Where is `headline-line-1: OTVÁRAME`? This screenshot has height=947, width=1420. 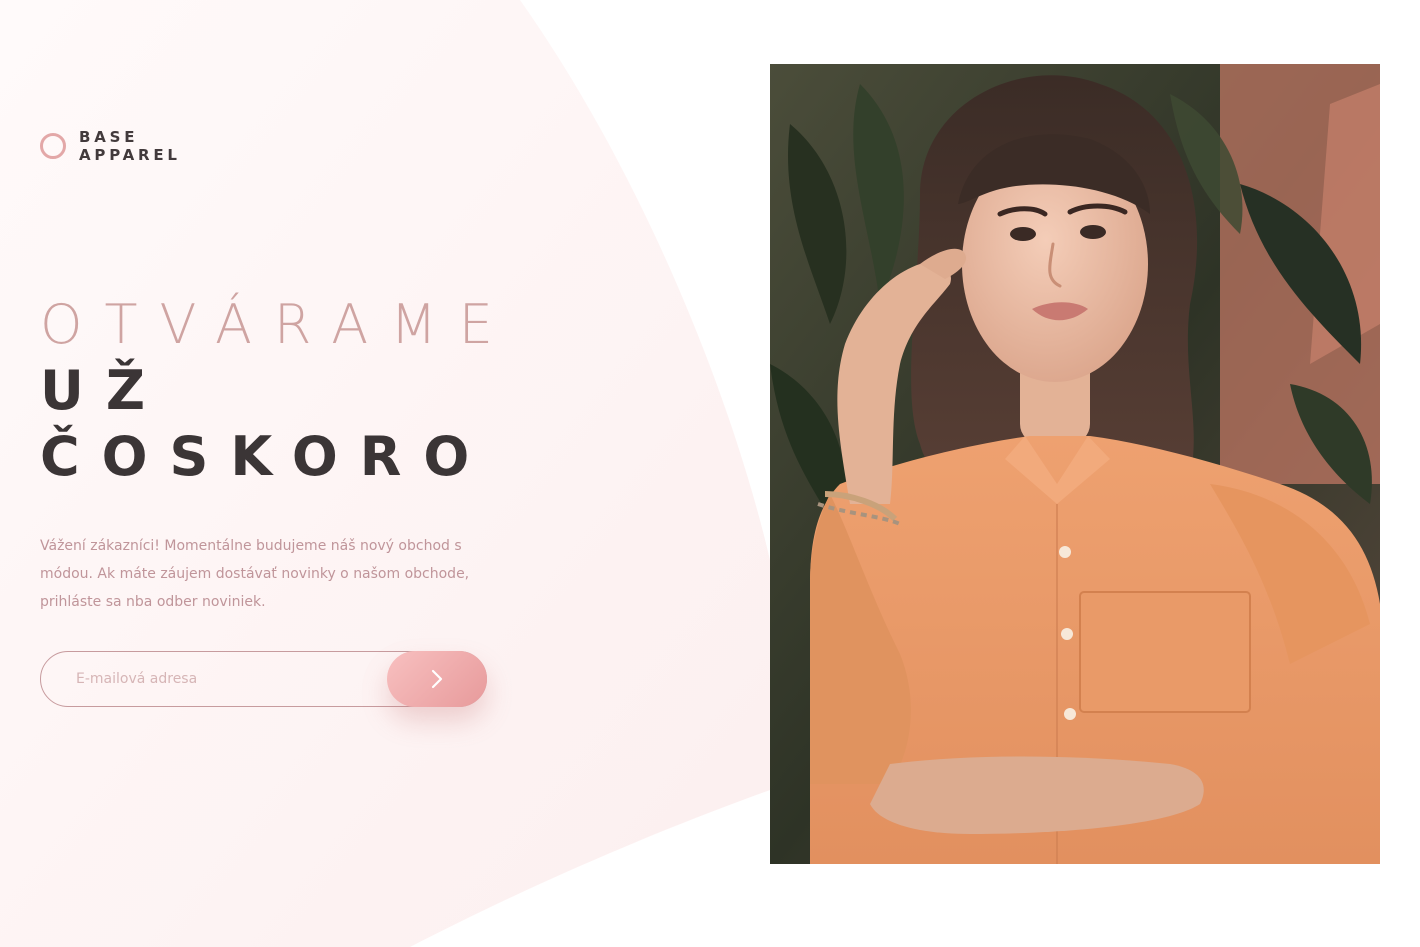 headline-line-1: OTVÁRAME is located at coordinates (277, 324).